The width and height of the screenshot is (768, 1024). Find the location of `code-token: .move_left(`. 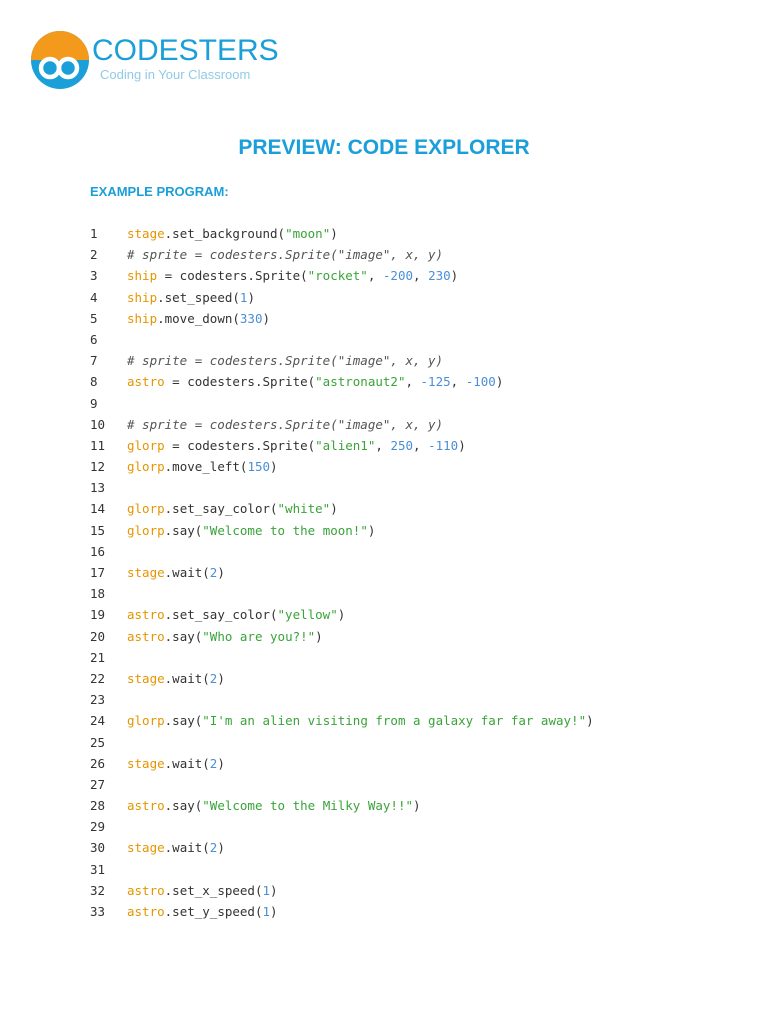

code-token: .move_left( is located at coordinates (206, 467).